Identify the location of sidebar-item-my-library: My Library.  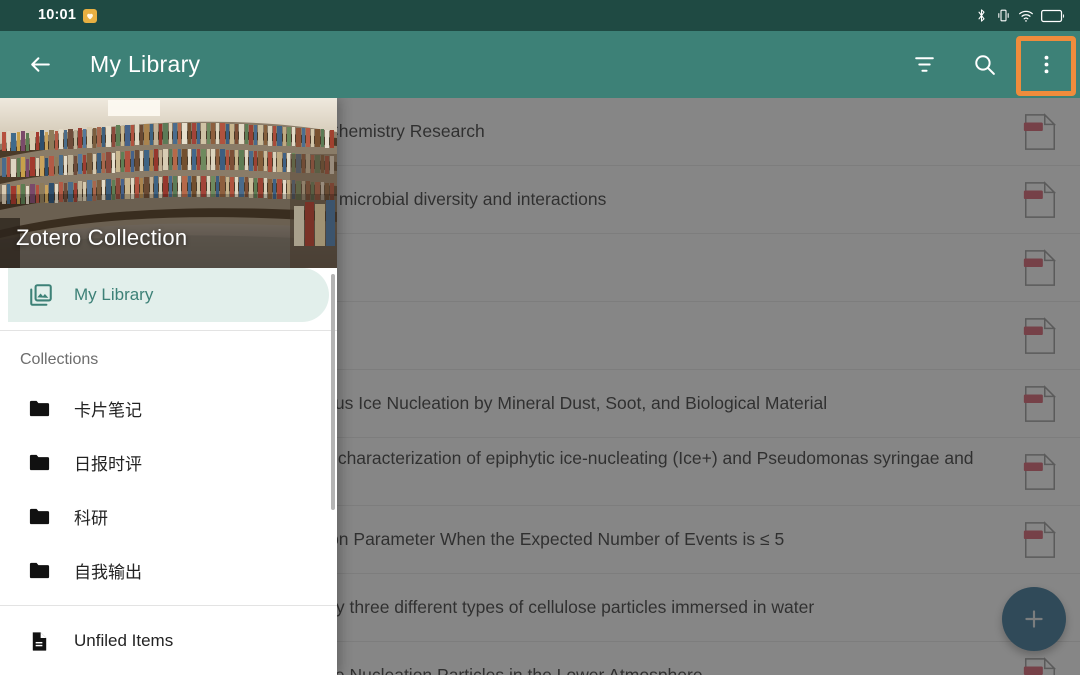
(168, 295).